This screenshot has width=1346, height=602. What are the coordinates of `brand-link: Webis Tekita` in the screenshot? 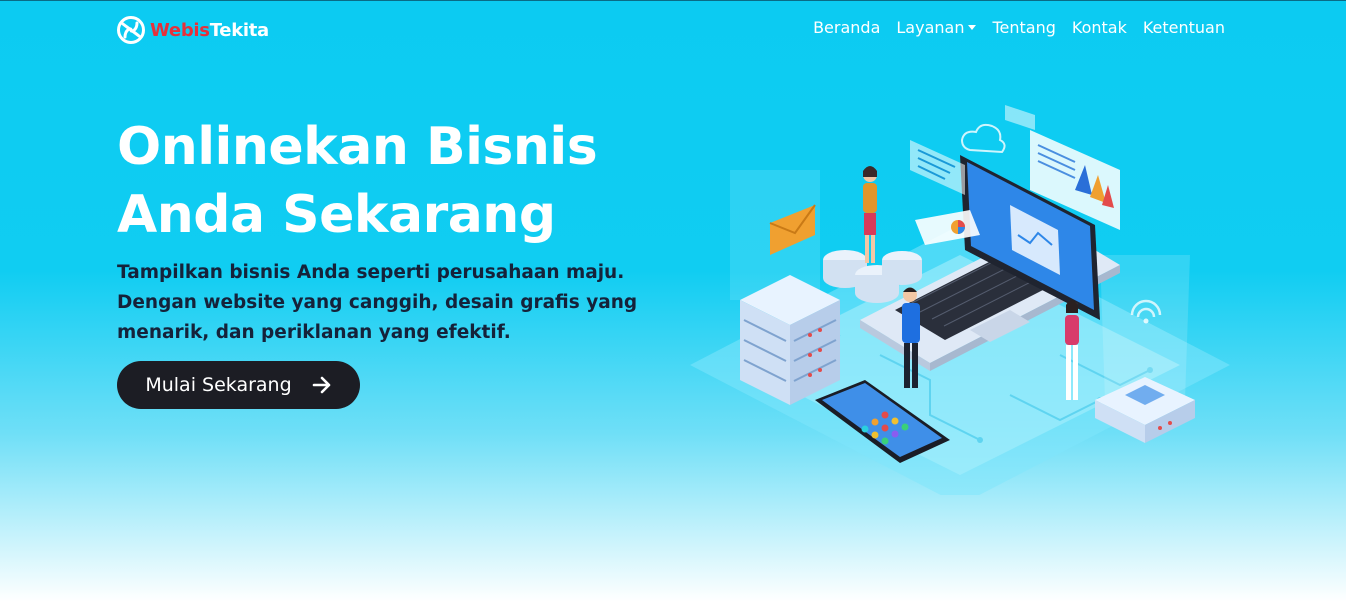 It's located at (192, 30).